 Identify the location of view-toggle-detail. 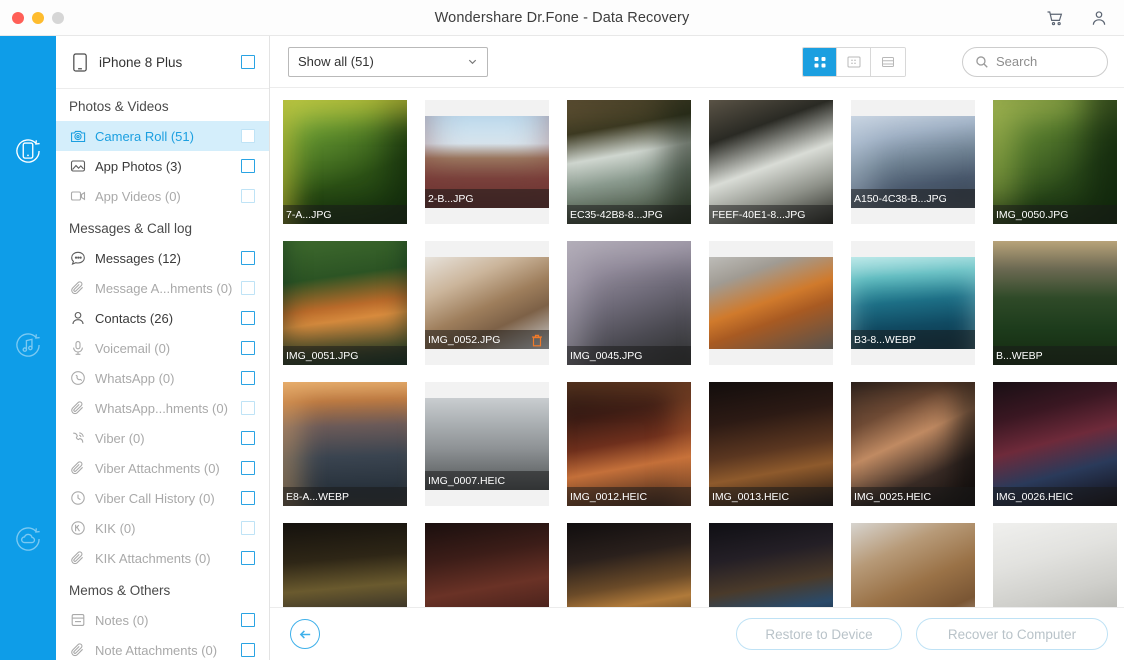
(854, 61).